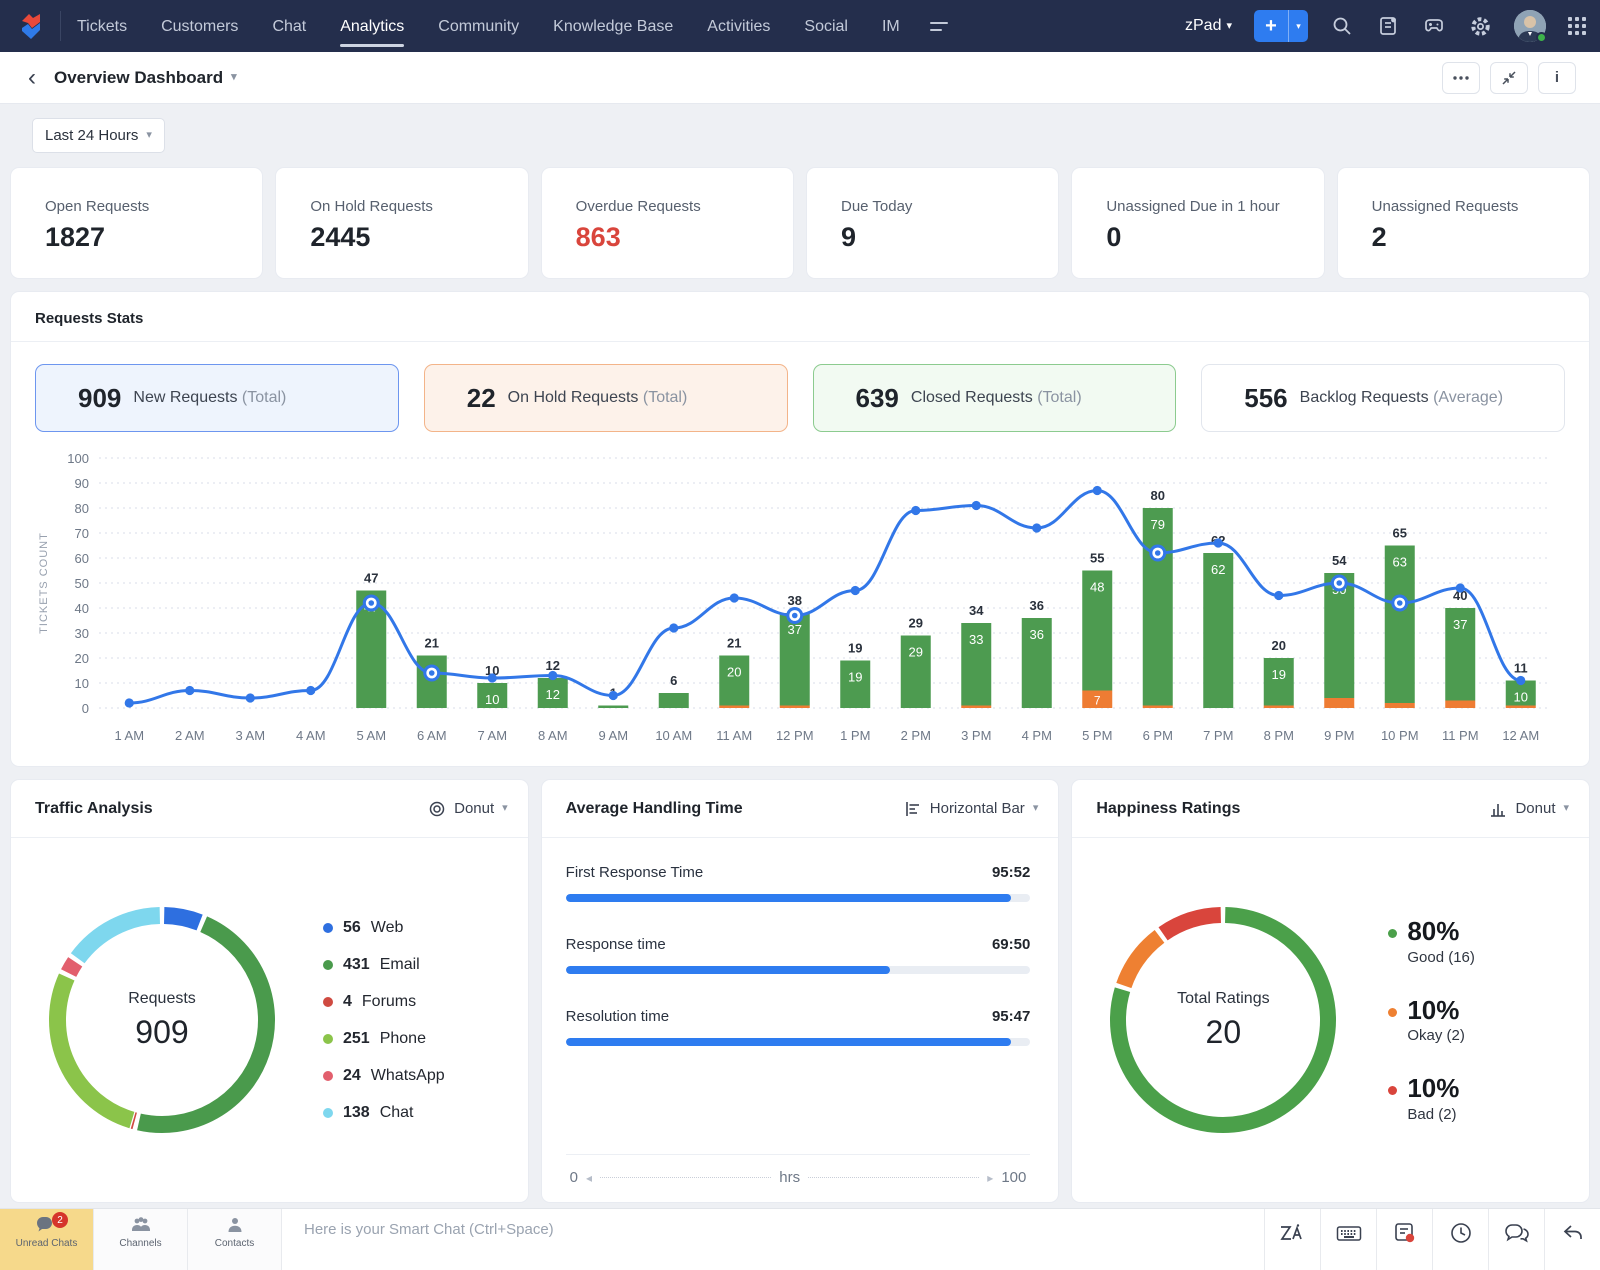  What do you see at coordinates (1460, 1239) in the screenshot?
I see `history-clock-icon` at bounding box center [1460, 1239].